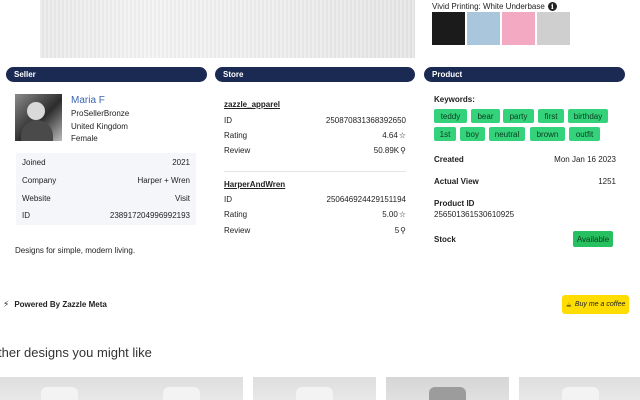 The height and width of the screenshot is (400, 640). I want to click on swatch-pink, so click(518, 28).